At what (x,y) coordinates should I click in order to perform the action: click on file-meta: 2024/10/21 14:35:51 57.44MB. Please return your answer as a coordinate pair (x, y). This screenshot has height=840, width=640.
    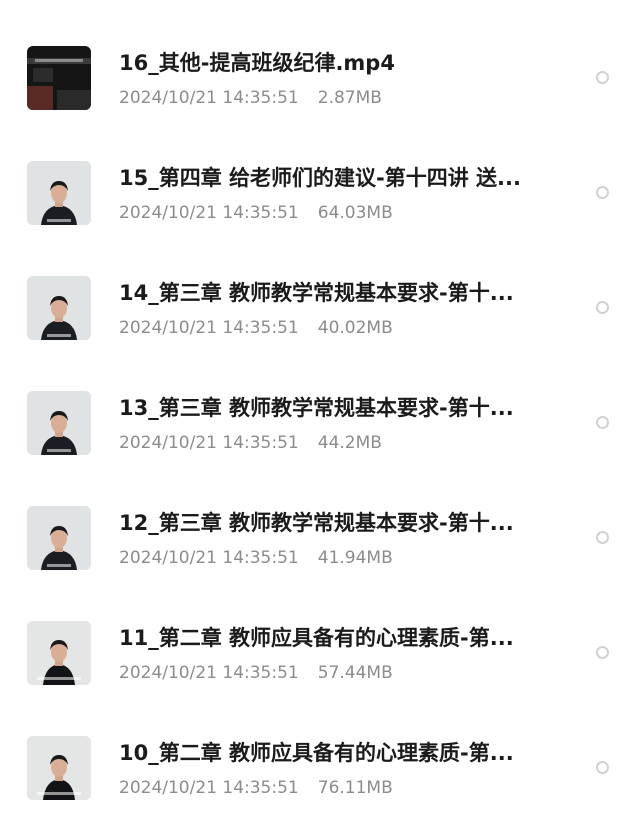
    Looking at the image, I should click on (256, 673).